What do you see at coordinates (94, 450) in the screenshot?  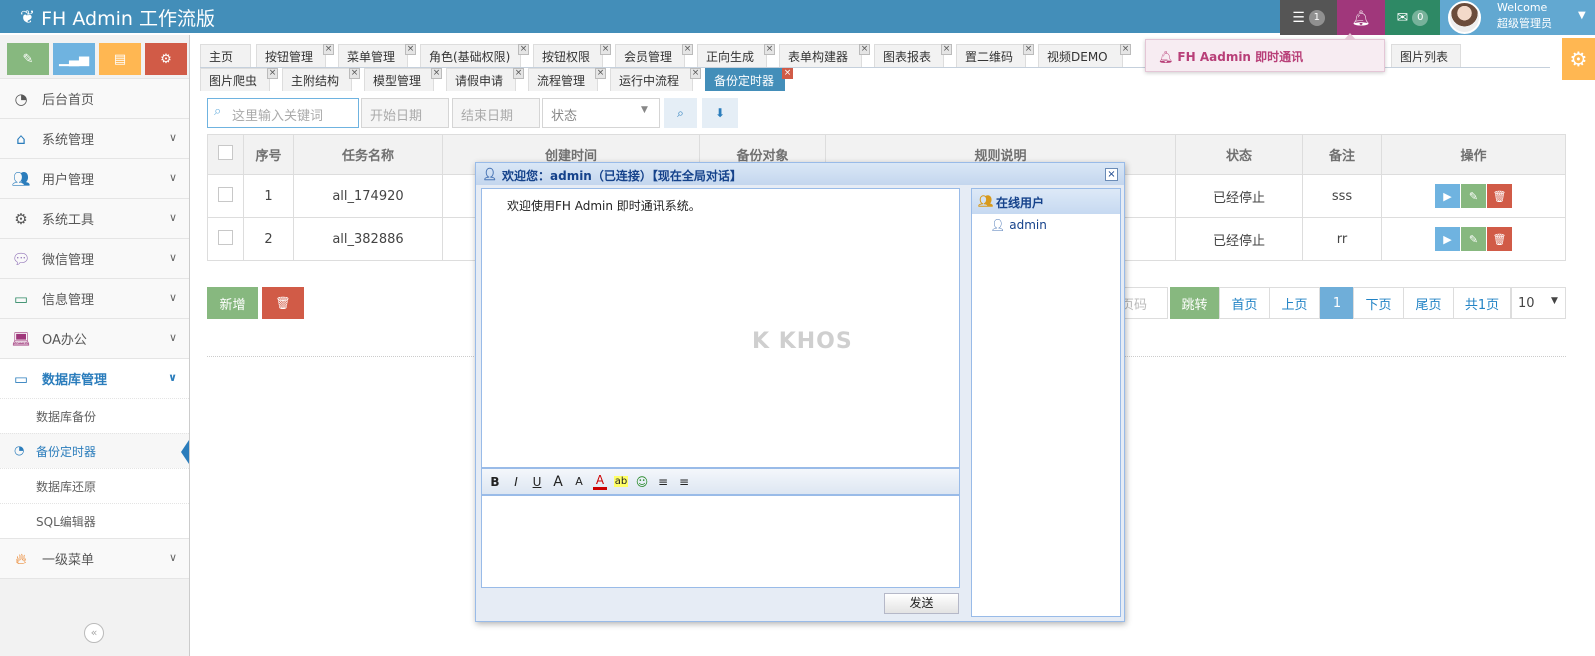 I see `sidebar-subitem-backup-timer: ◔ 备份定时器` at bounding box center [94, 450].